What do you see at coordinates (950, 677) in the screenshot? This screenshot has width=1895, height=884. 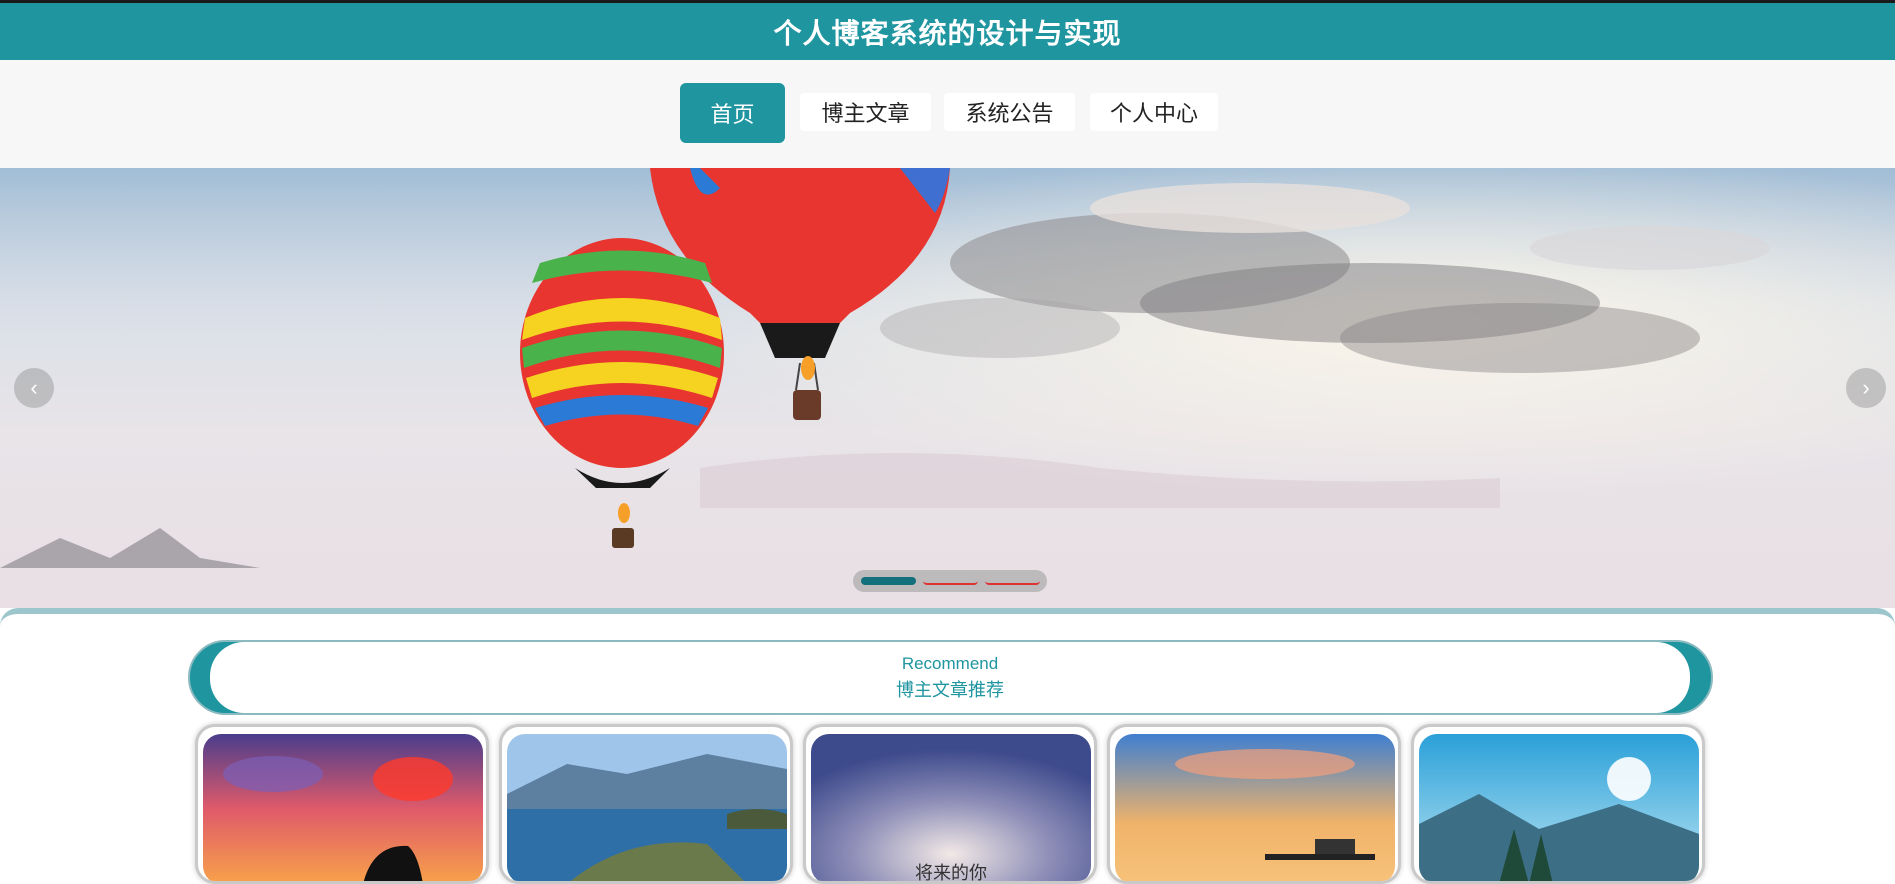 I see `recommend-header: Recommend 博主文章推荐` at bounding box center [950, 677].